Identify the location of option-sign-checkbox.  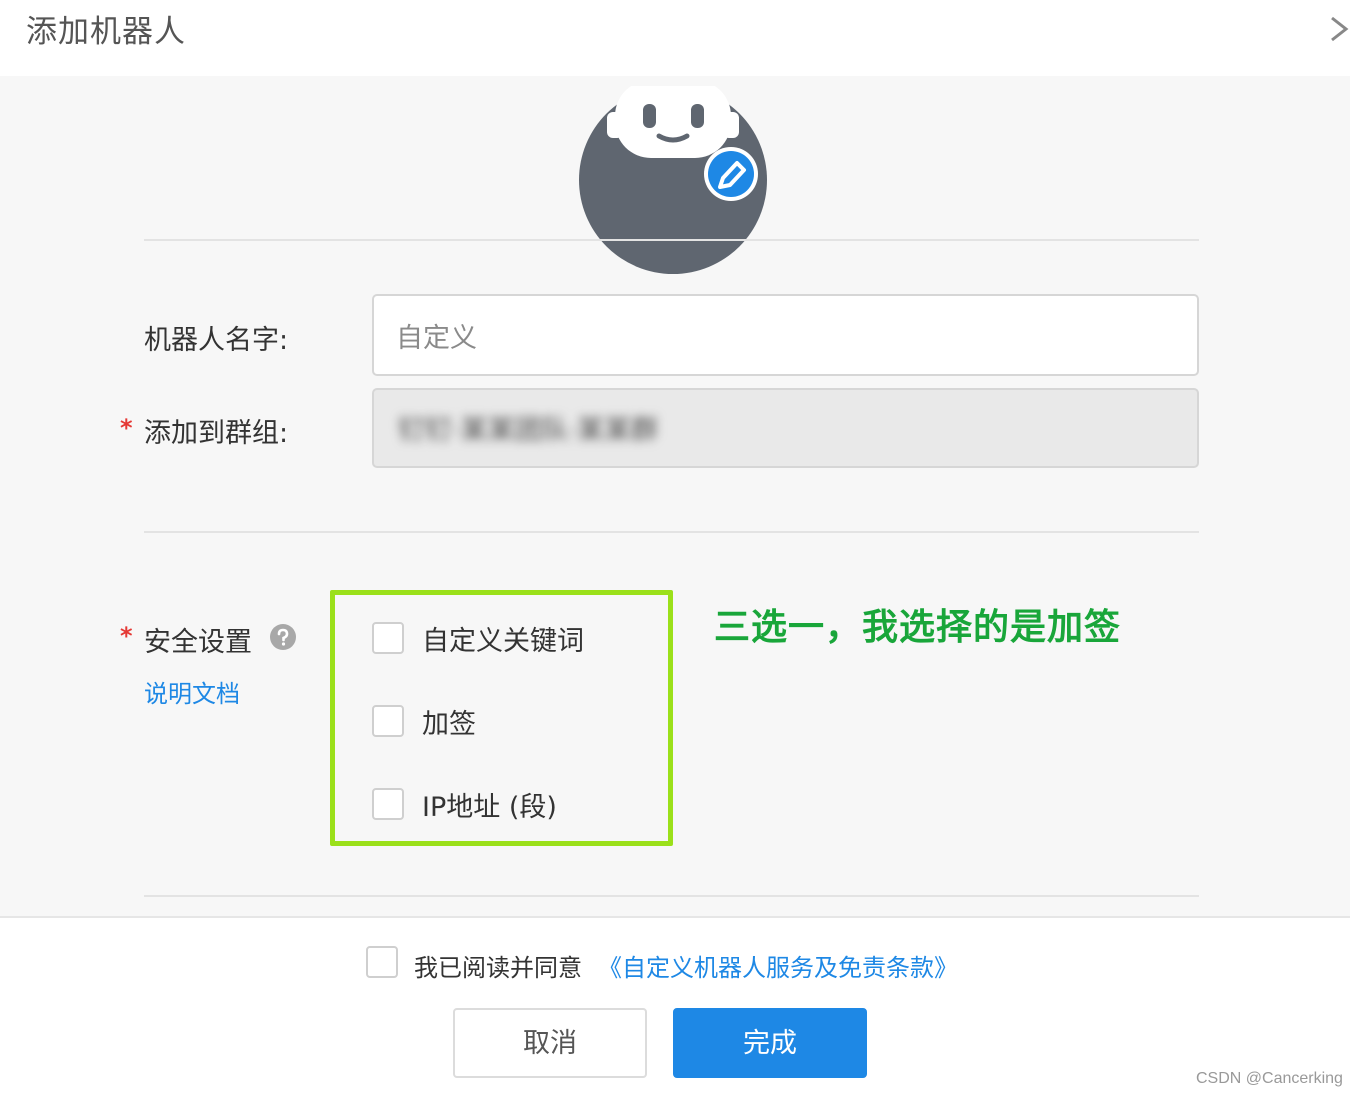
(388, 721).